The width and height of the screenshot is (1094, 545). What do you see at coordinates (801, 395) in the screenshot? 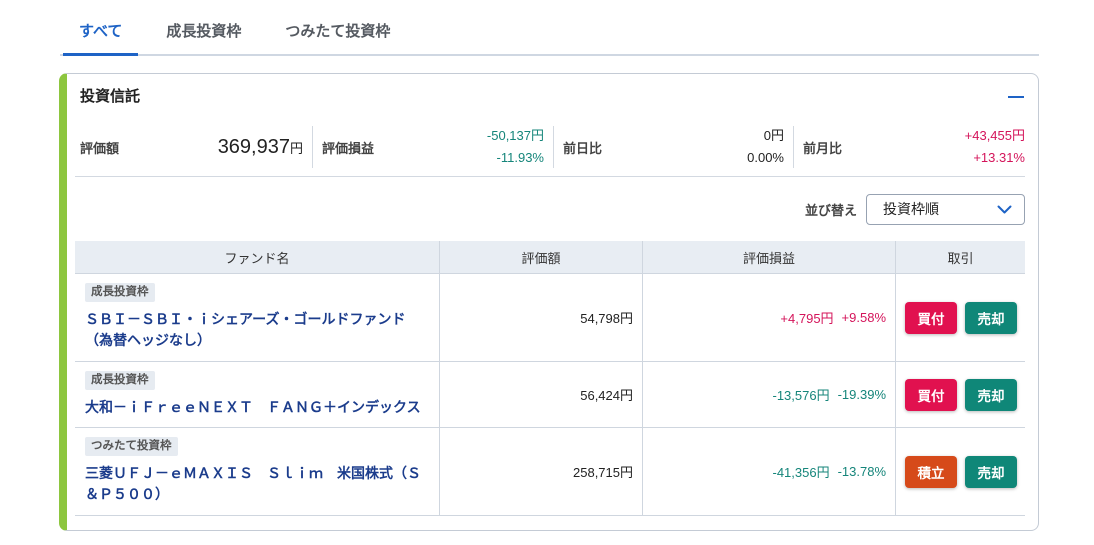
I see `profit-loss-amount: -13,576円` at bounding box center [801, 395].